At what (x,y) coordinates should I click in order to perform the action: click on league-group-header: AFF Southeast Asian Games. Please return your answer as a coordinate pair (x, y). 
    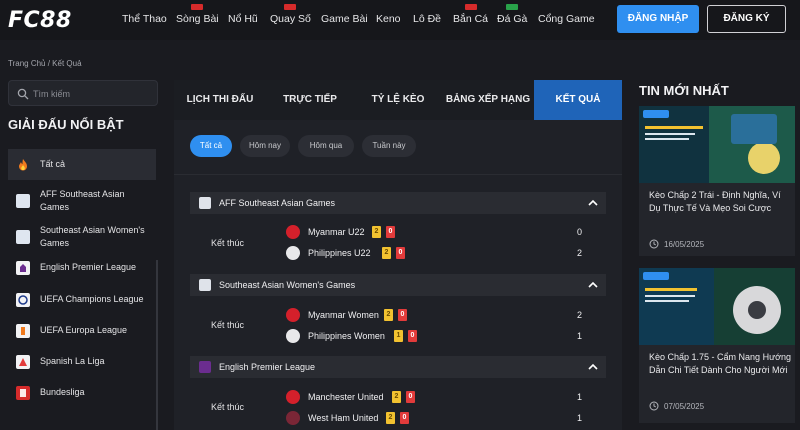
    Looking at the image, I should click on (398, 203).